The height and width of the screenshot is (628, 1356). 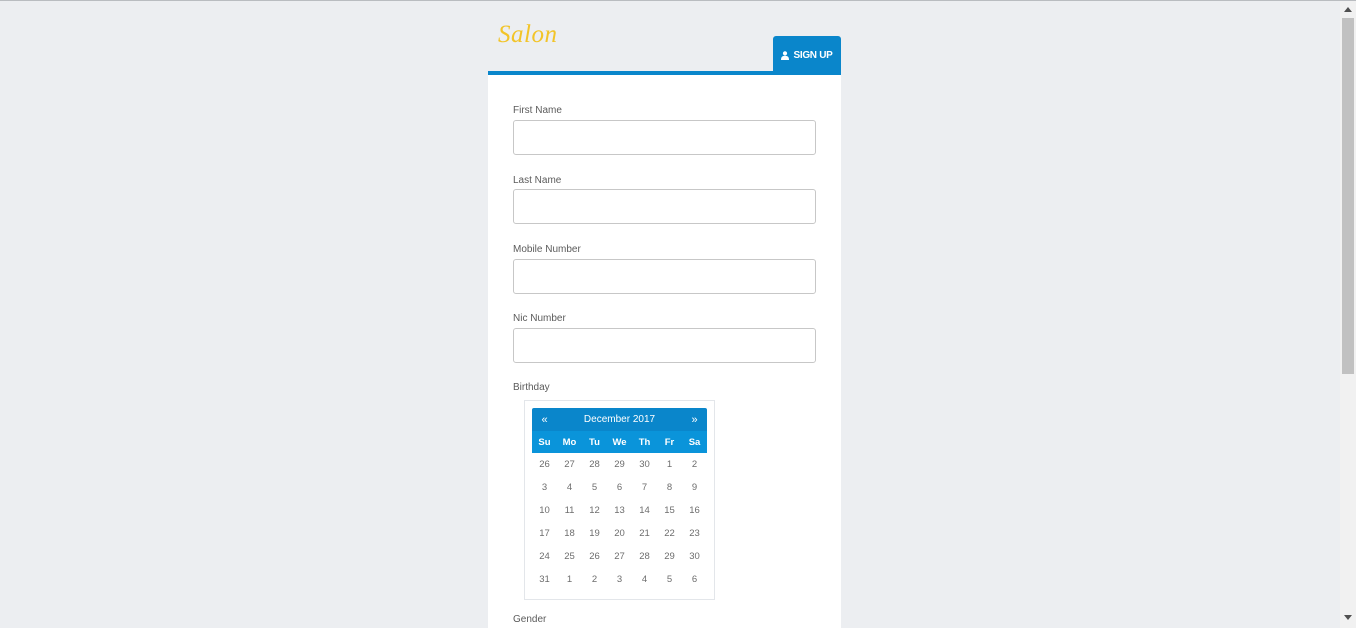 What do you see at coordinates (569, 533) in the screenshot?
I see `datepicker-day: 18` at bounding box center [569, 533].